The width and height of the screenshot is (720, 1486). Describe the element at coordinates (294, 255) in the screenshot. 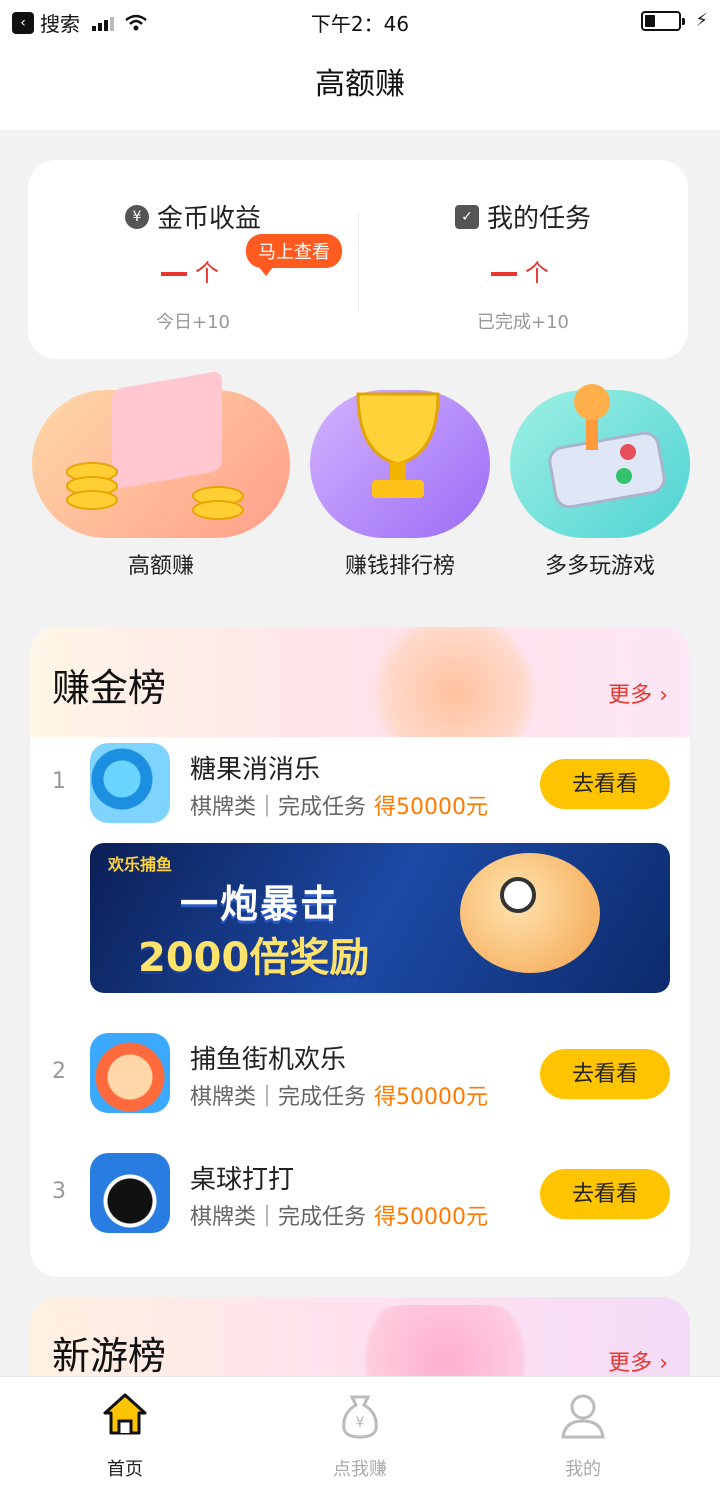

I see `view-now-badge: 马上查看` at that location.